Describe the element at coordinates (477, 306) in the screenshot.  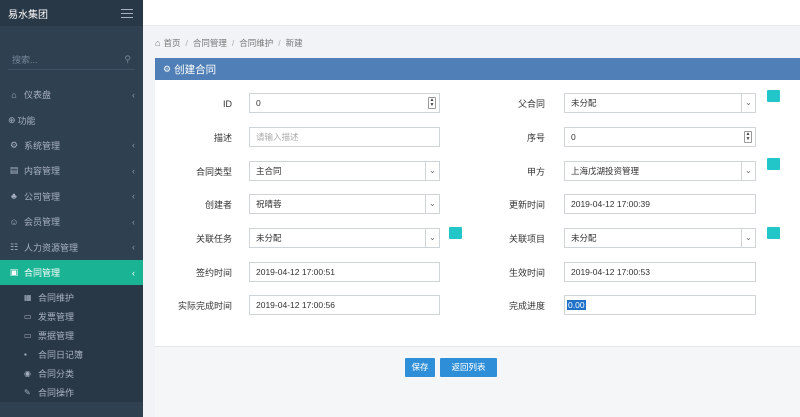
I see `form-row: 实际完成时间 2019-04-12 17:00:56 完成进度 0.00` at that location.